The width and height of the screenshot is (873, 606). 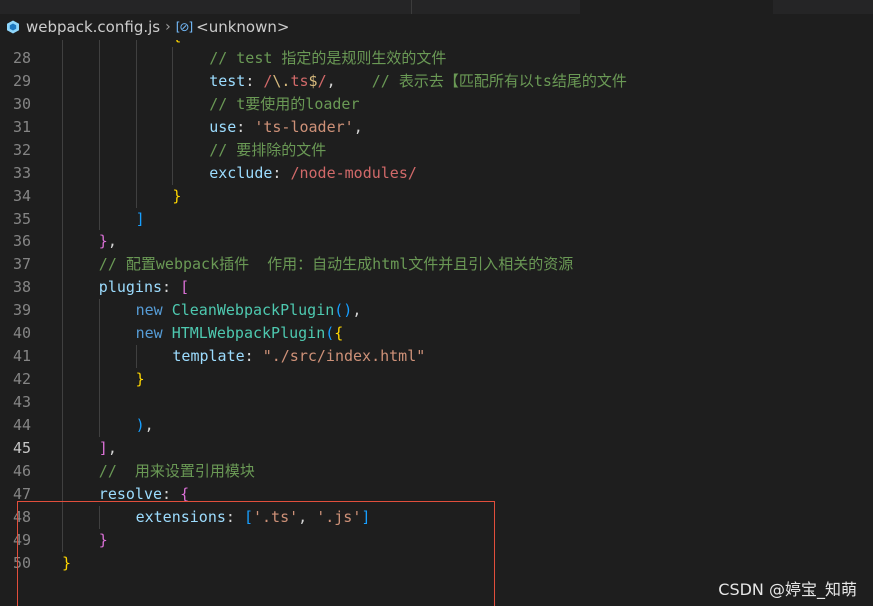 What do you see at coordinates (436, 127) in the screenshot?
I see `code-line: 31 use: 'ts-loader',` at bounding box center [436, 127].